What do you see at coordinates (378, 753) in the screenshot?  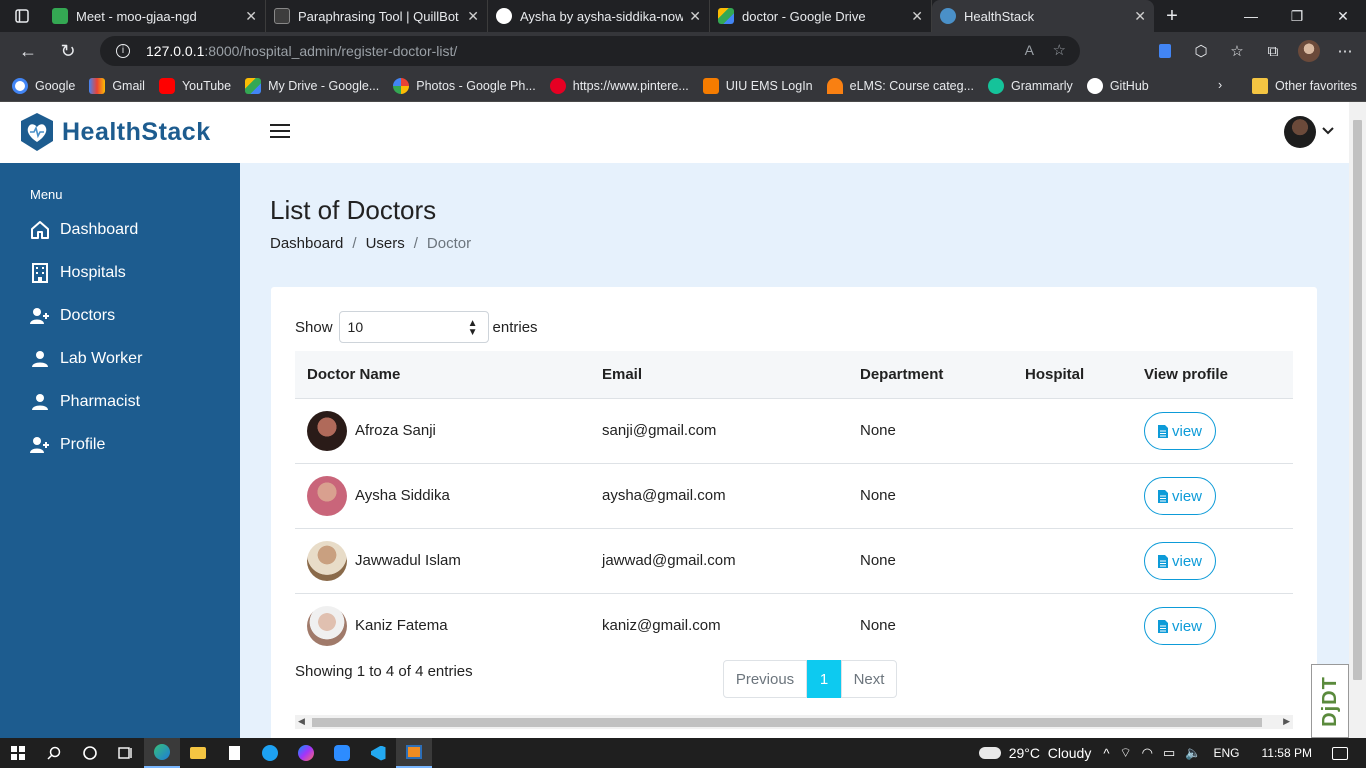 I see `vscode-icon` at bounding box center [378, 753].